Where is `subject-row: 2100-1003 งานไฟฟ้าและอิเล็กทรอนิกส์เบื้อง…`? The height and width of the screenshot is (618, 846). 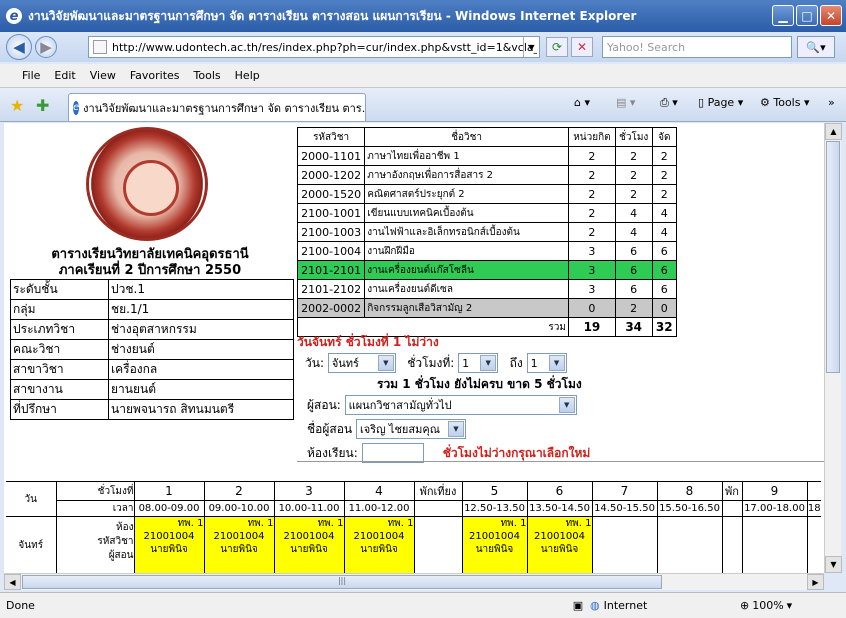 subject-row: 2100-1003 งานไฟฟ้าและอิเล็กทรอนิกส์เบื้อง… is located at coordinates (487, 232).